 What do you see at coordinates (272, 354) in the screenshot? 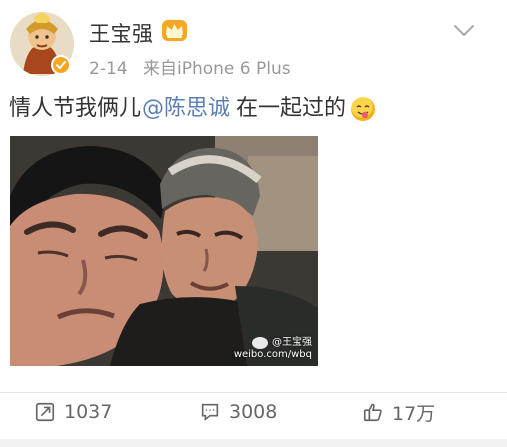
I see `watermark-url: weibo.com/wbq` at bounding box center [272, 354].